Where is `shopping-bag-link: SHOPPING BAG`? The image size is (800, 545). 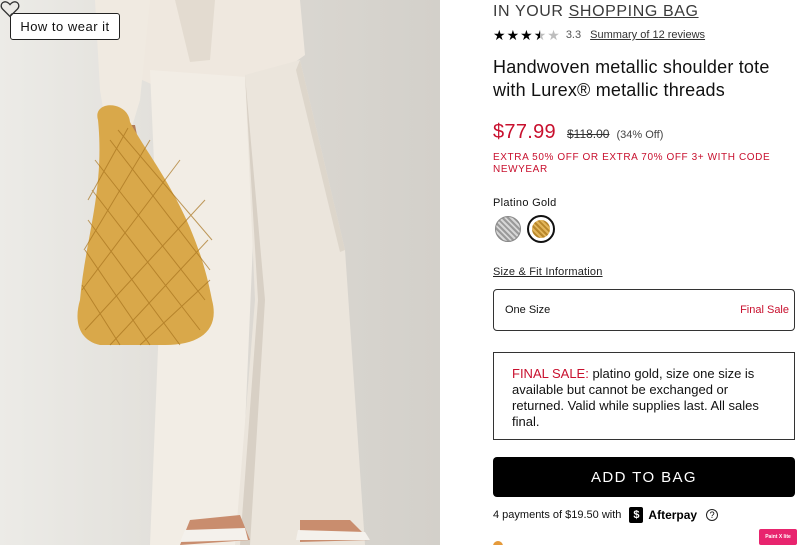
shopping-bag-link: SHOPPING BAG is located at coordinates (634, 11).